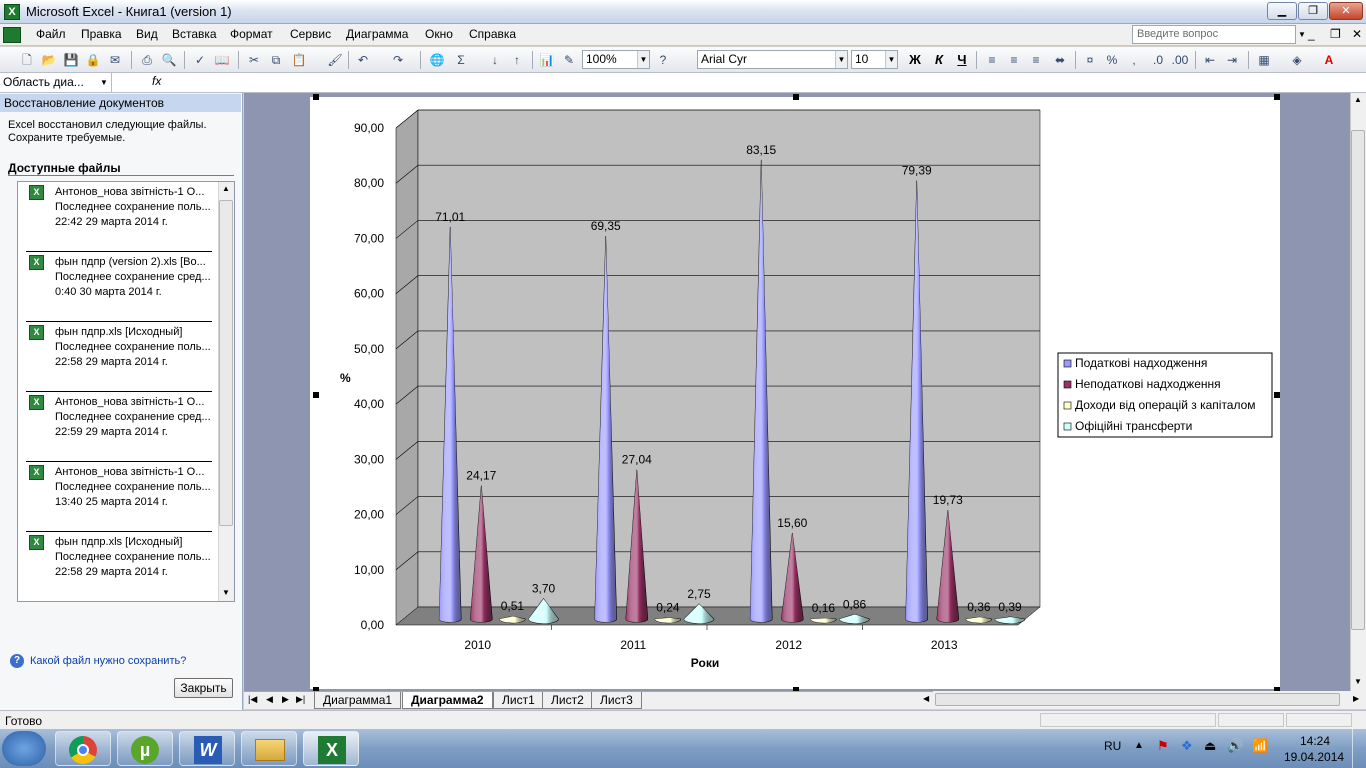 The height and width of the screenshot is (768, 1366). Describe the element at coordinates (1264, 60) in the screenshot. I see `borders-icon: ▦` at that location.